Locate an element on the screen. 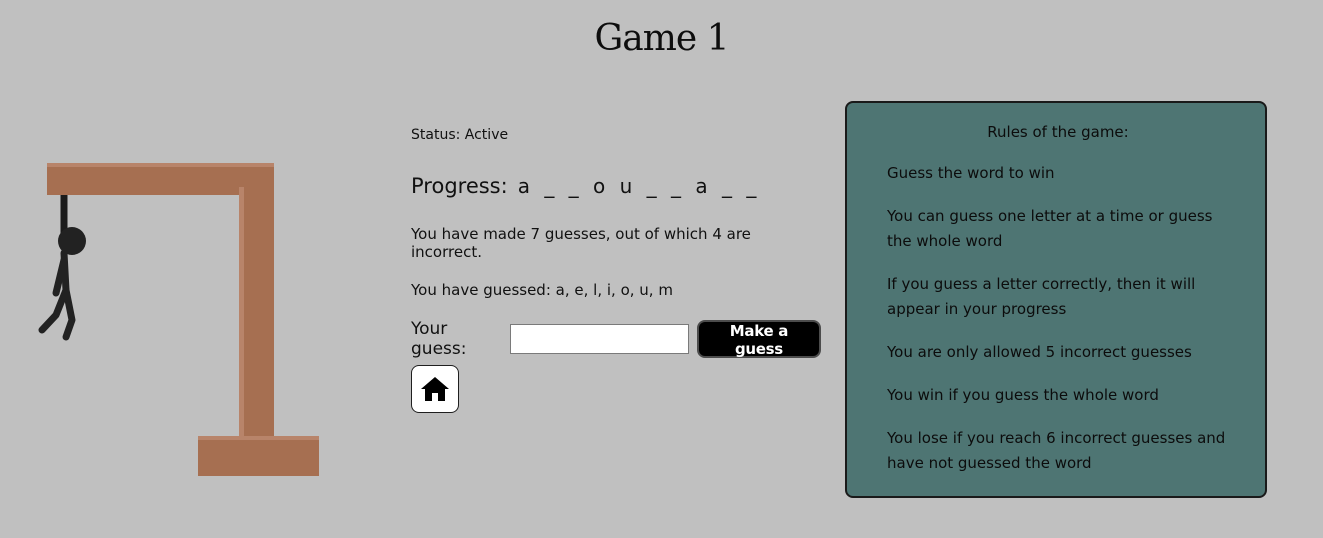 This screenshot has height=538, width=1323. make-guess-button: Make a guess is located at coordinates (758, 339).